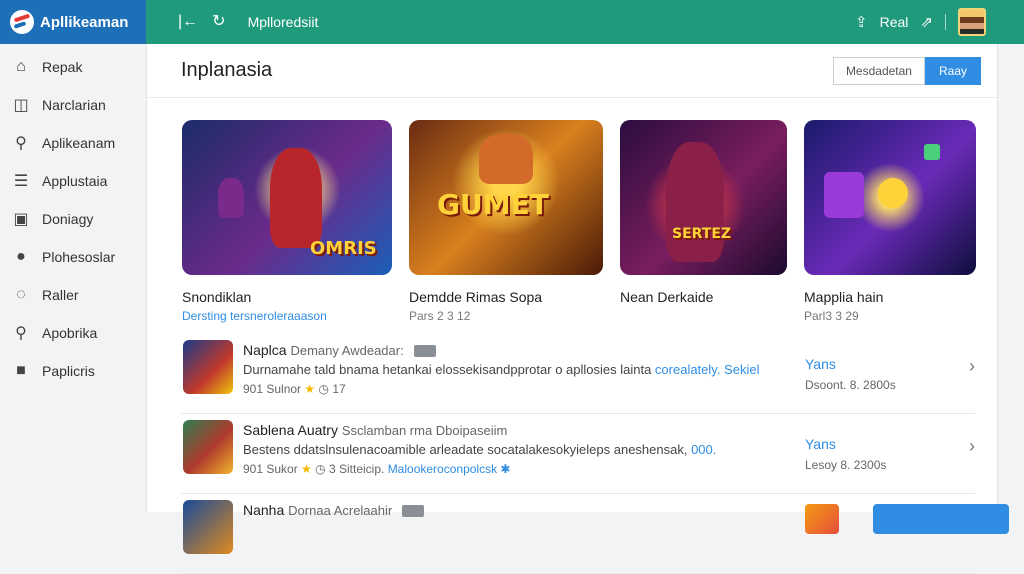  I want to click on app-brand: Apllikeaman, so click(73, 22).